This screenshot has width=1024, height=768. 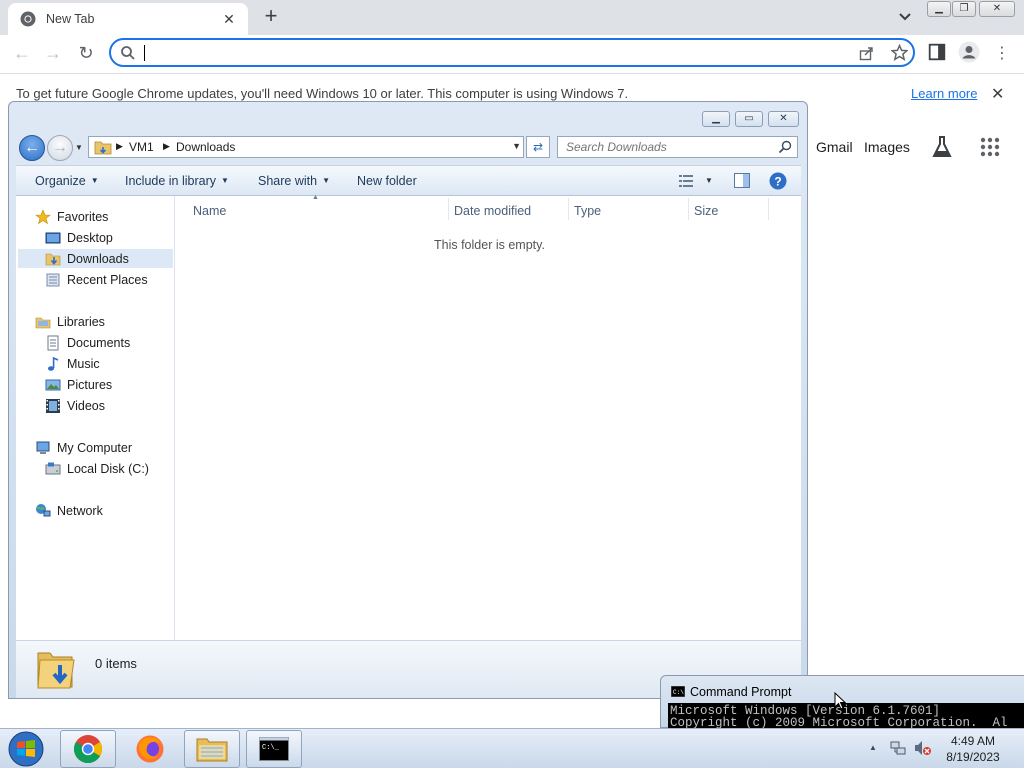 What do you see at coordinates (229, 19) in the screenshot?
I see `tab-close-icon: ✕` at bounding box center [229, 19].